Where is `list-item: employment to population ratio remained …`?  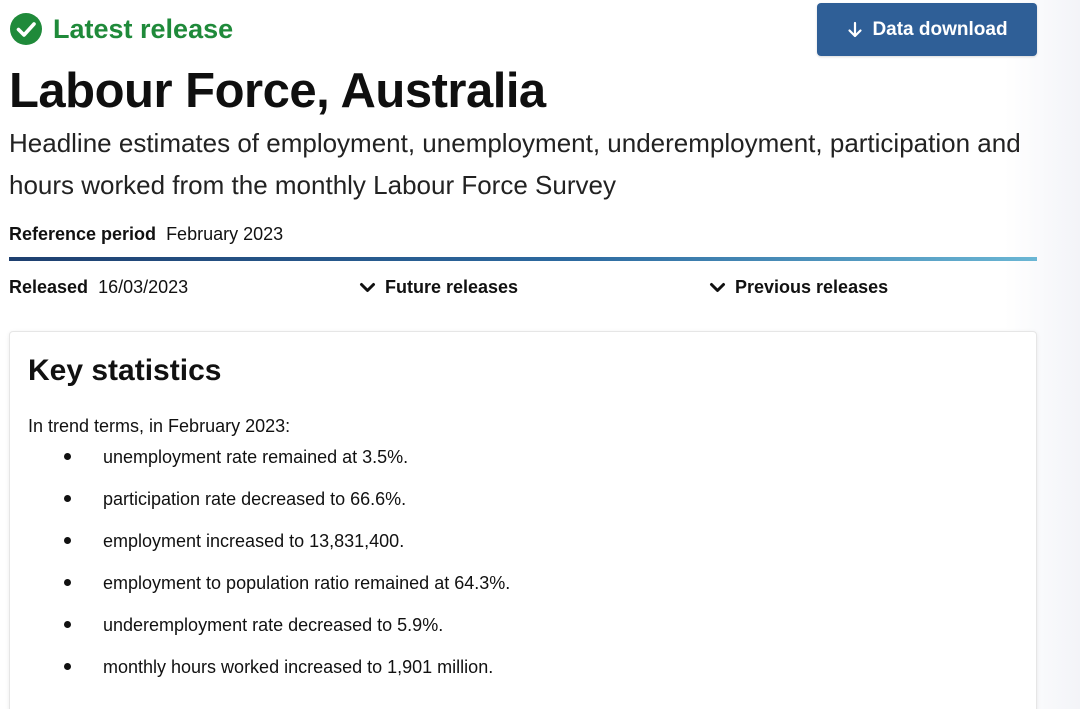 list-item: employment to population ratio remained … is located at coordinates (510, 592).